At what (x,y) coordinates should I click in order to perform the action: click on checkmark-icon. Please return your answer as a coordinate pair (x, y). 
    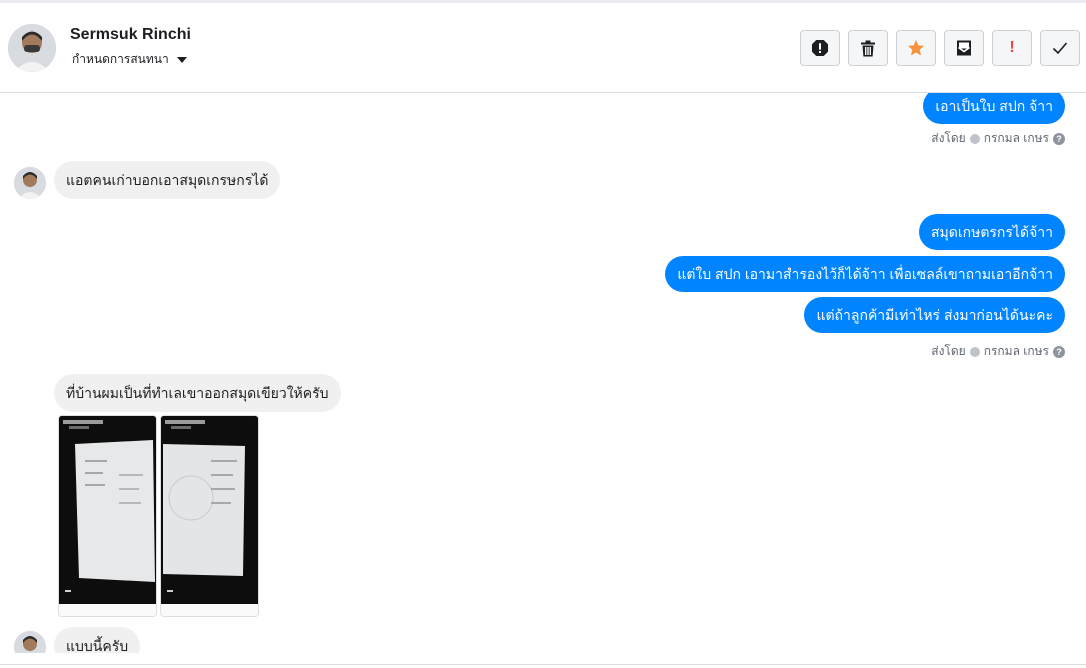
    Looking at the image, I should click on (1060, 48).